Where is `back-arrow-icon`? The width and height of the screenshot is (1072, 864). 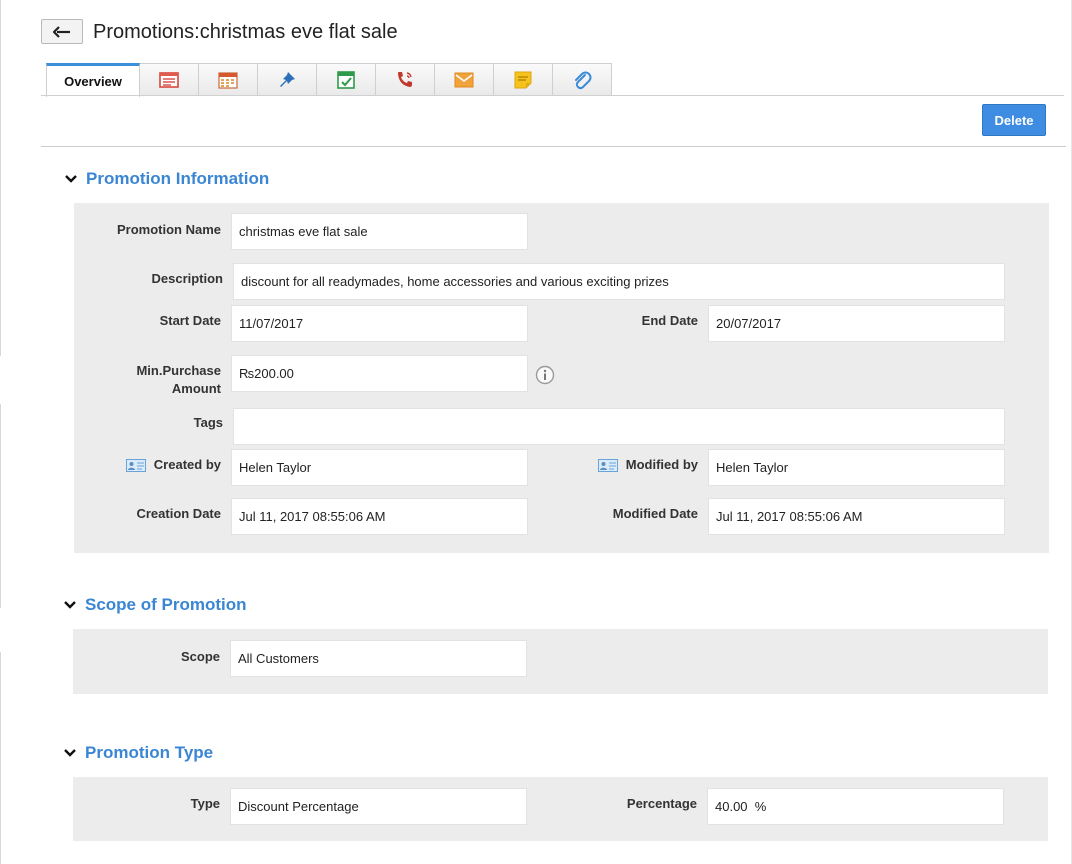
back-arrow-icon is located at coordinates (61, 31).